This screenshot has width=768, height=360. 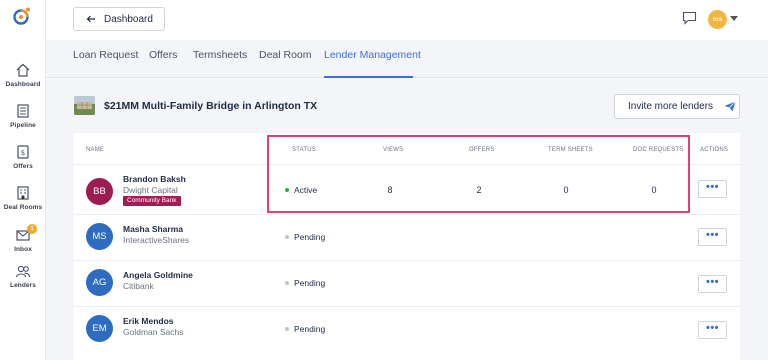 I want to click on sidebar-item-label: Pipeline, so click(x=23, y=125).